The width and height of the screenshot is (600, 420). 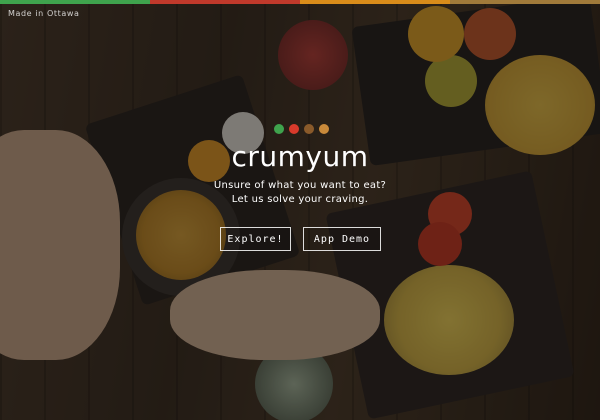 What do you see at coordinates (309, 129) in the screenshot?
I see `dot-brown` at bounding box center [309, 129].